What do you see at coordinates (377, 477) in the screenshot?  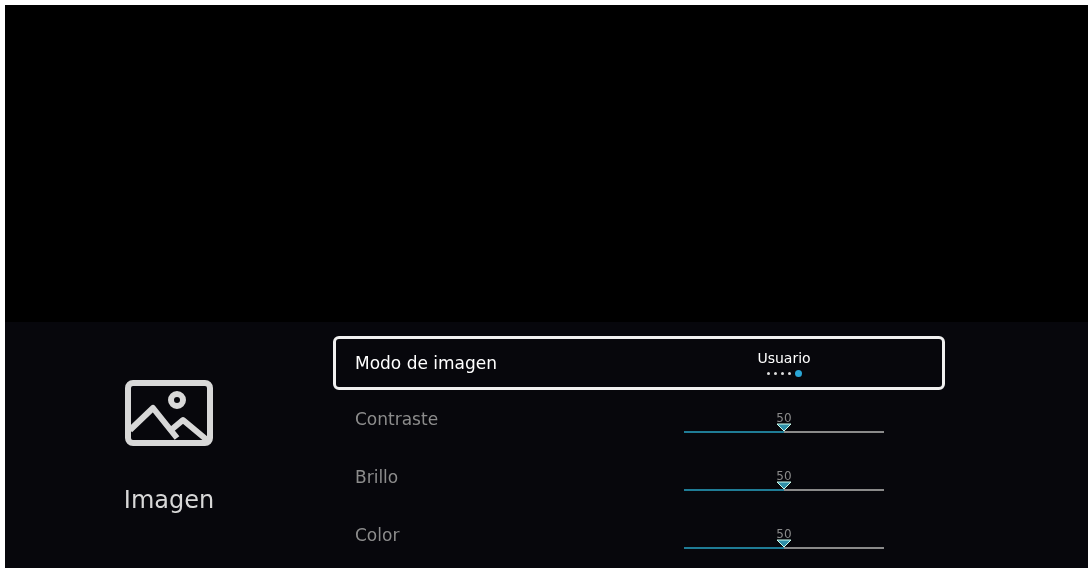 I see `setting-label: Brillo` at bounding box center [377, 477].